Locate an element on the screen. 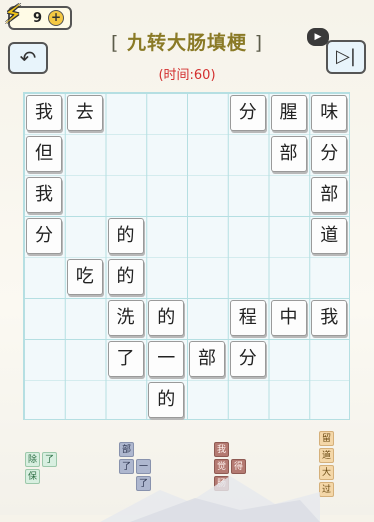 This screenshot has width=374, height=522. board-tile: 程 is located at coordinates (247, 318).